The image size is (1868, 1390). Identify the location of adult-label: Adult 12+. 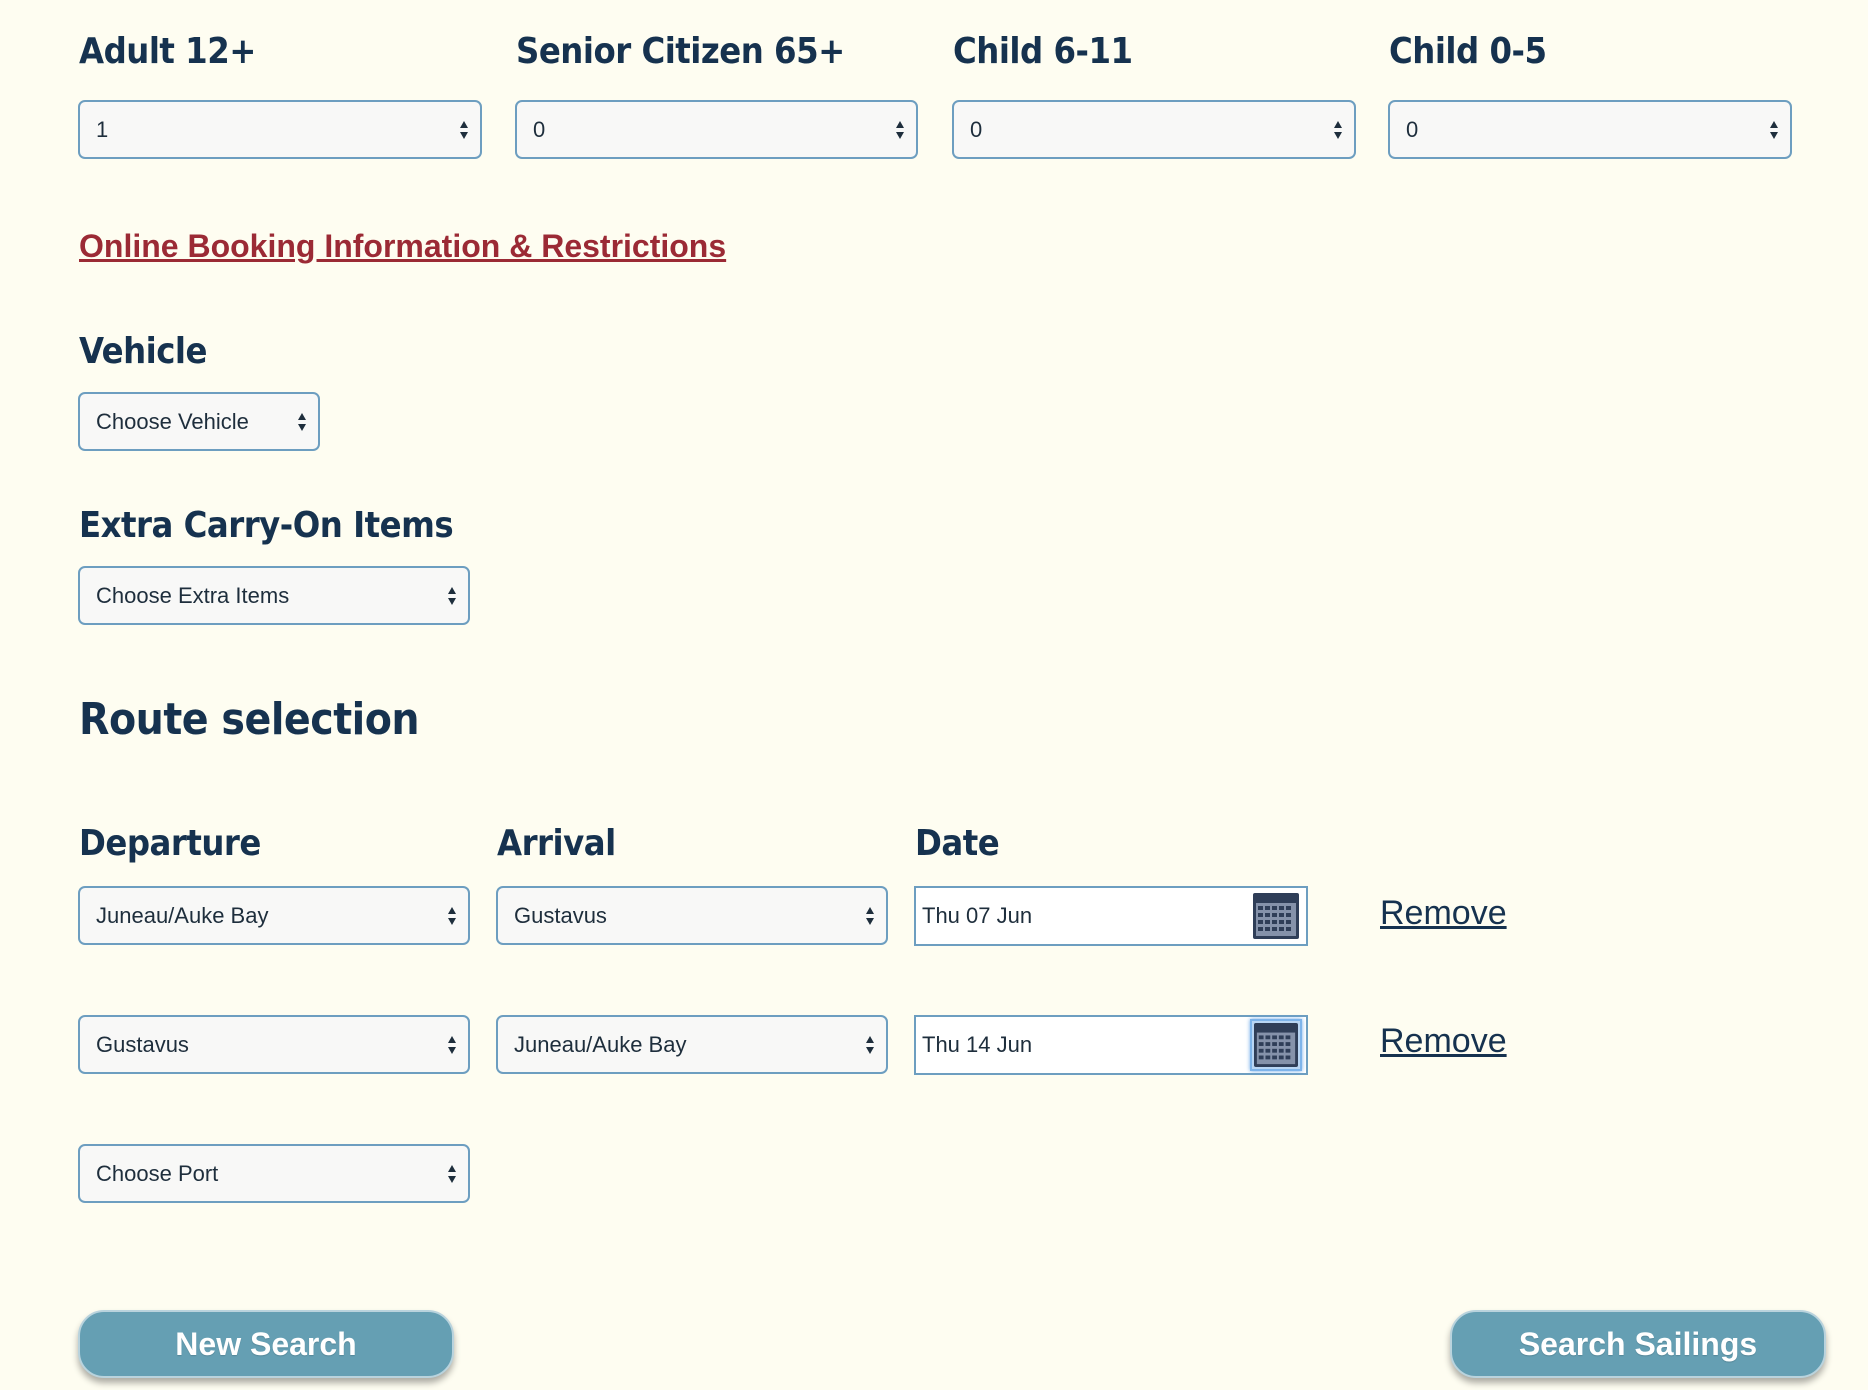
(167, 51).